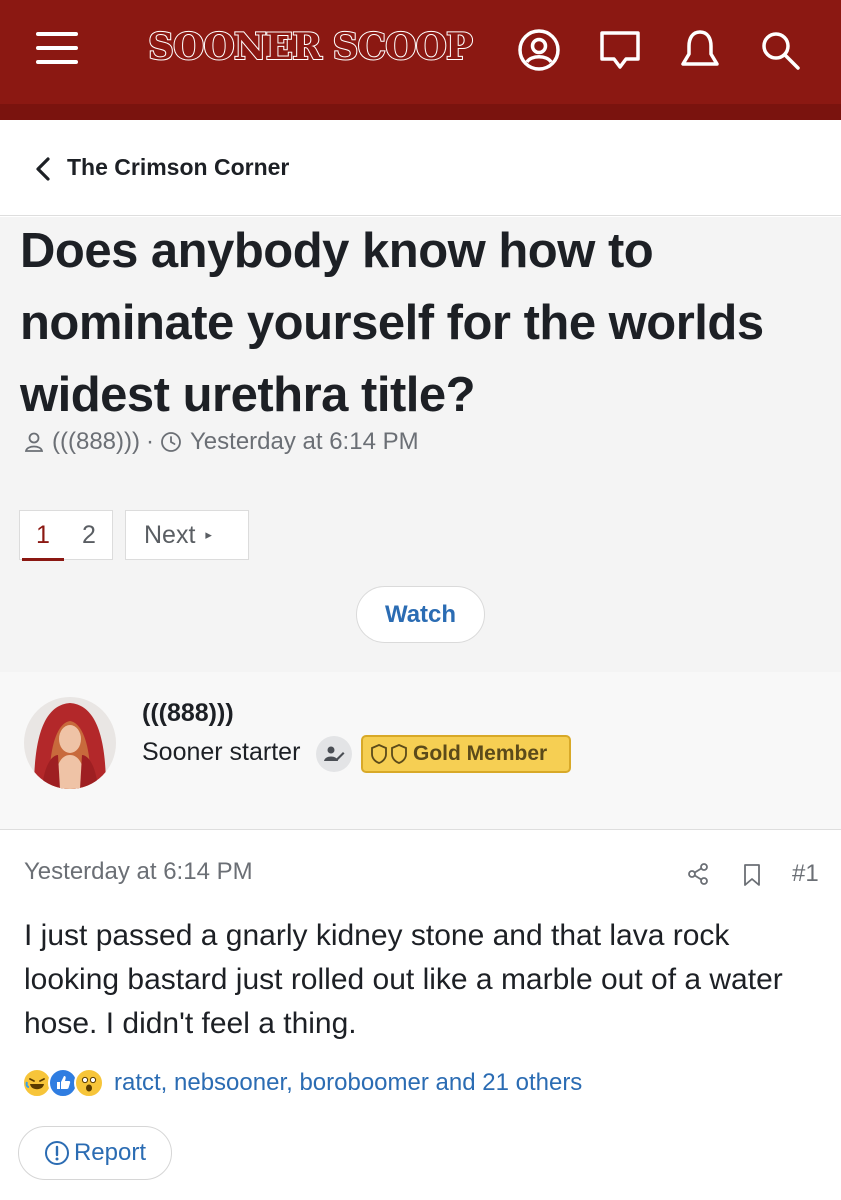  I want to click on gold-member-badge: Gold Member, so click(466, 754).